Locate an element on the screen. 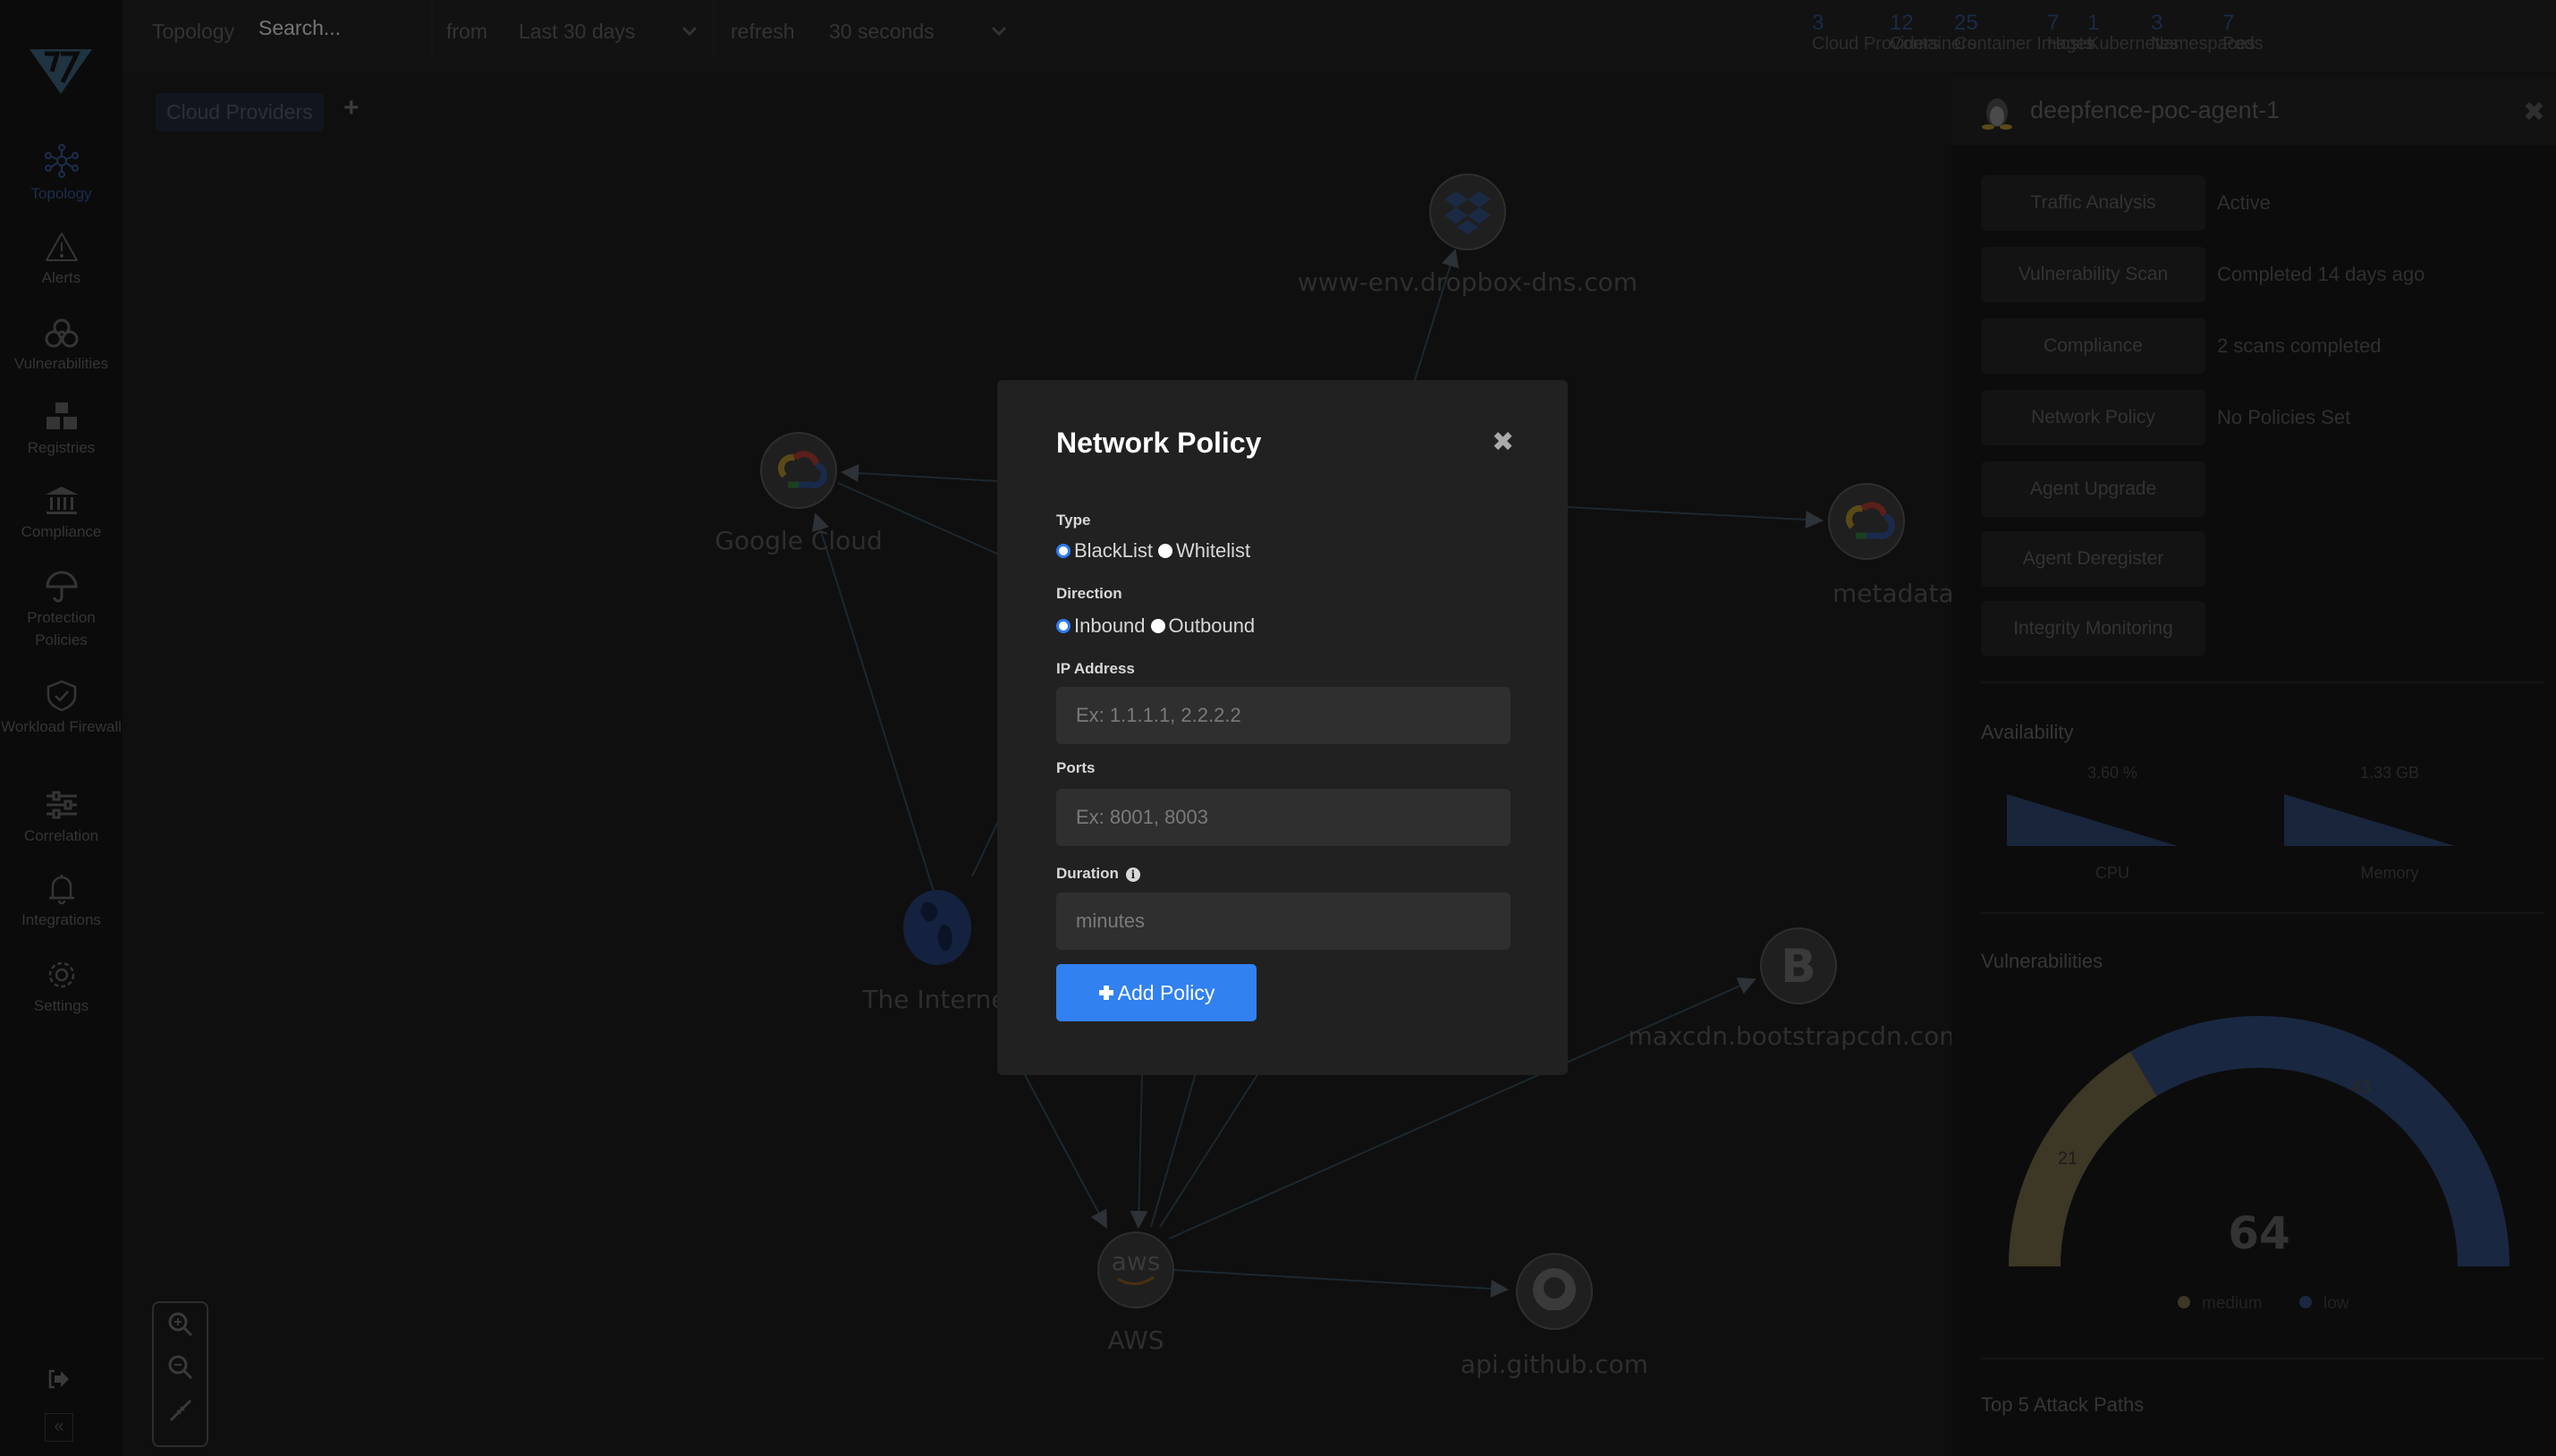  radio-inbound: Inbound is located at coordinates (1101, 626).